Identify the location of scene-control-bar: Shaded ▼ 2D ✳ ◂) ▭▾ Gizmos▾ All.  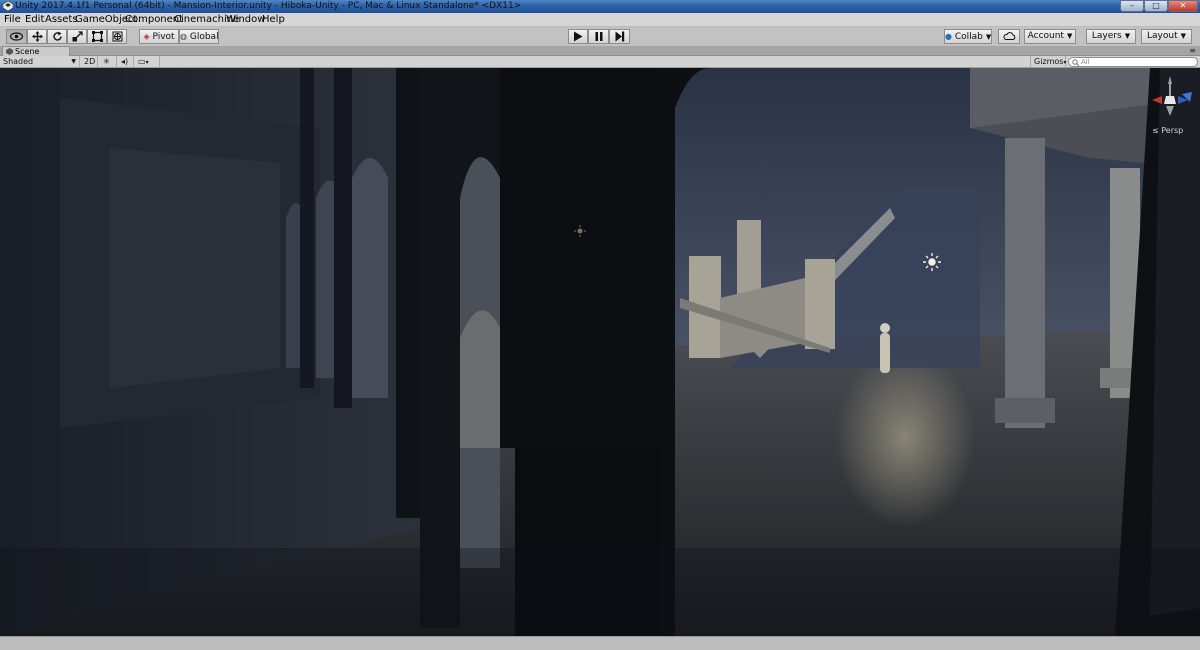
(600, 62).